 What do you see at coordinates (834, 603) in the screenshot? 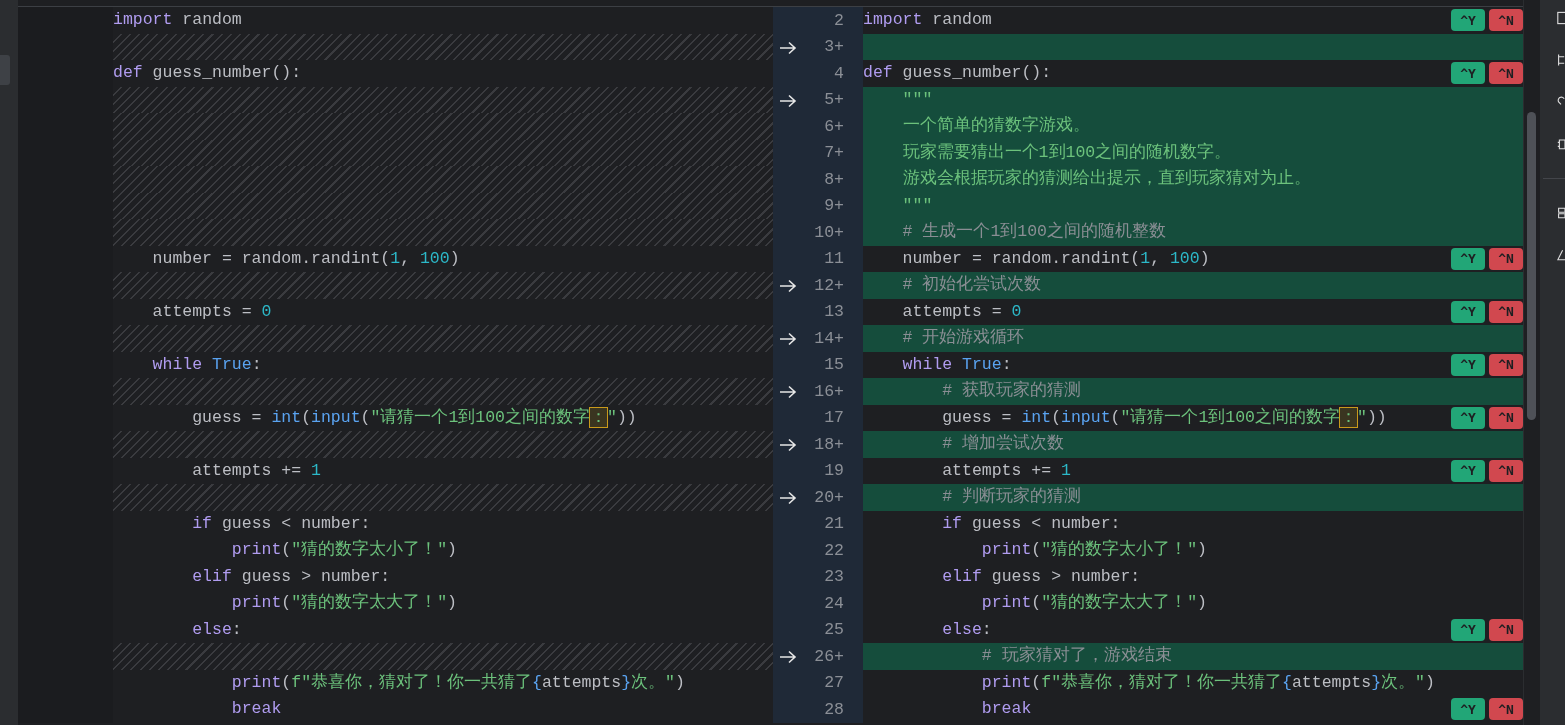
I see `line-number: 24` at bounding box center [834, 603].